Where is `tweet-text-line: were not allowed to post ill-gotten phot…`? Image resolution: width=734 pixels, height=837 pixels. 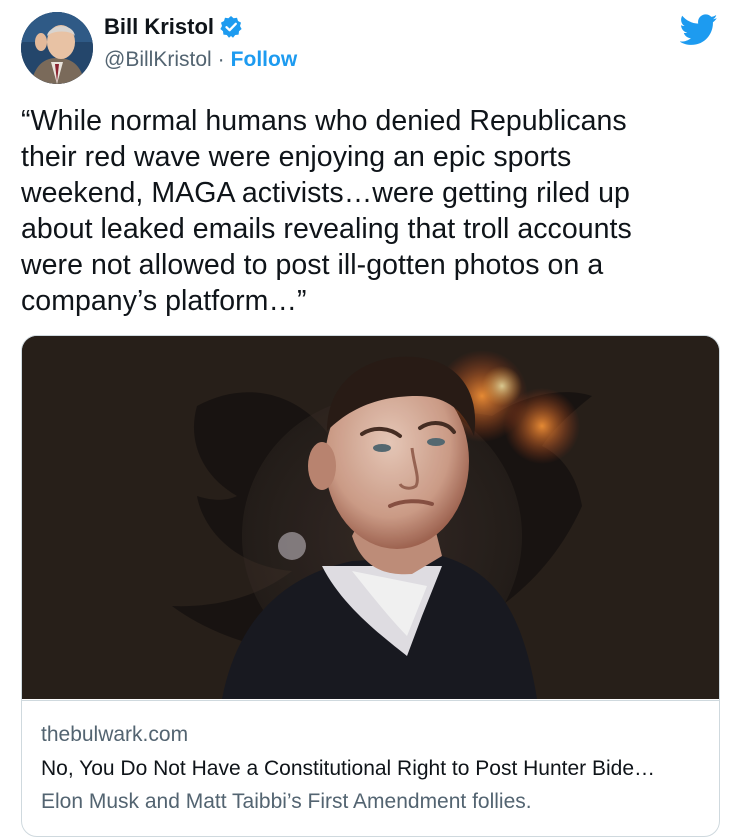 tweet-text-line: were not allowed to post ill-gotten phot… is located at coordinates (312, 265).